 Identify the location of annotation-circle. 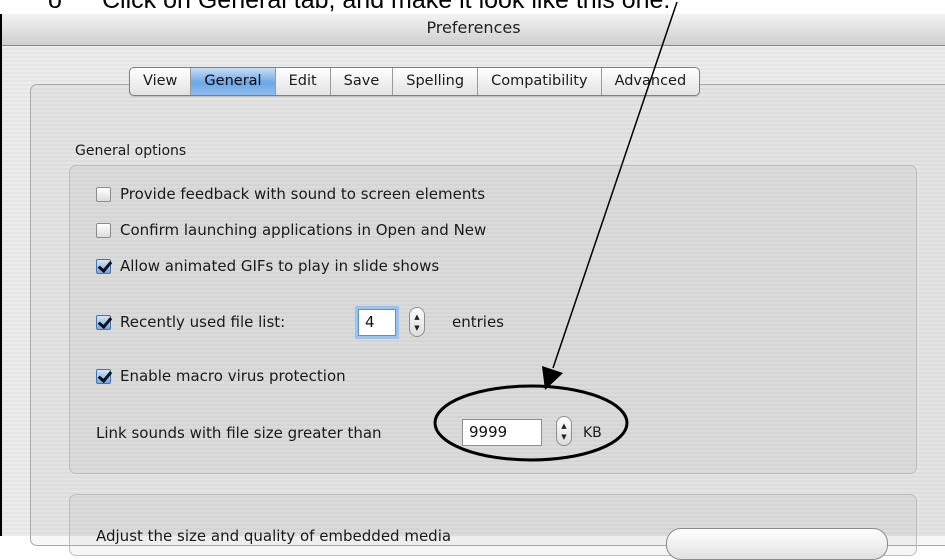
(531, 423).